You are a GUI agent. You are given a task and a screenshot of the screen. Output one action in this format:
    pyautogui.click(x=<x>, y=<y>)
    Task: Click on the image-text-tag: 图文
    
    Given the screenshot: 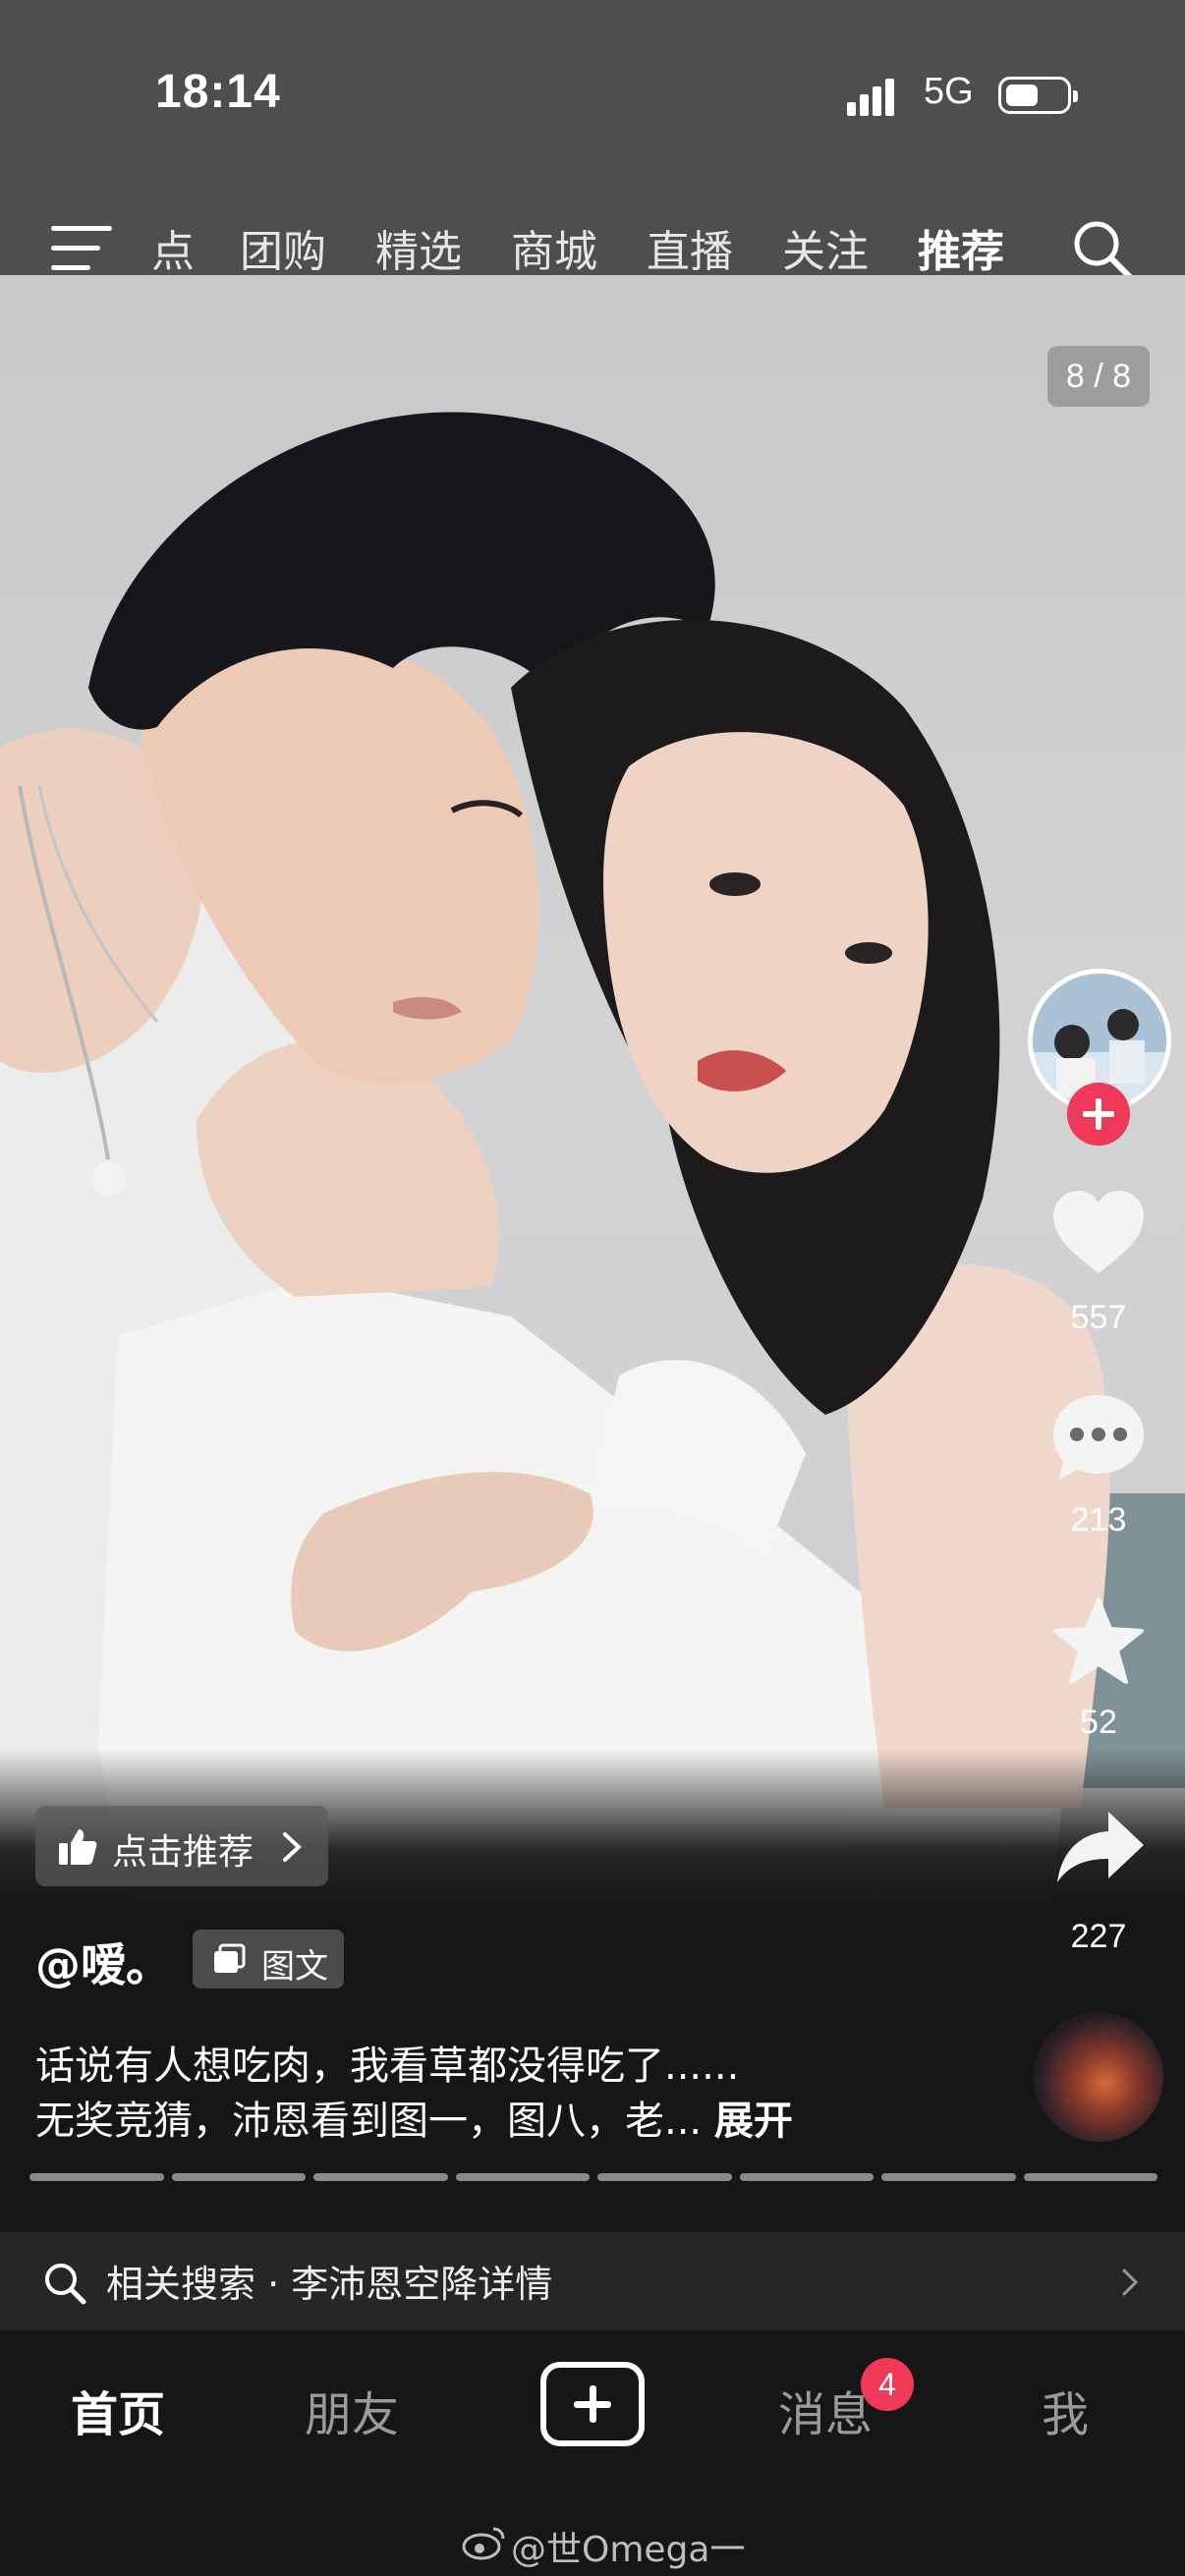 What is the action you would take?
    pyautogui.click(x=268, y=1959)
    